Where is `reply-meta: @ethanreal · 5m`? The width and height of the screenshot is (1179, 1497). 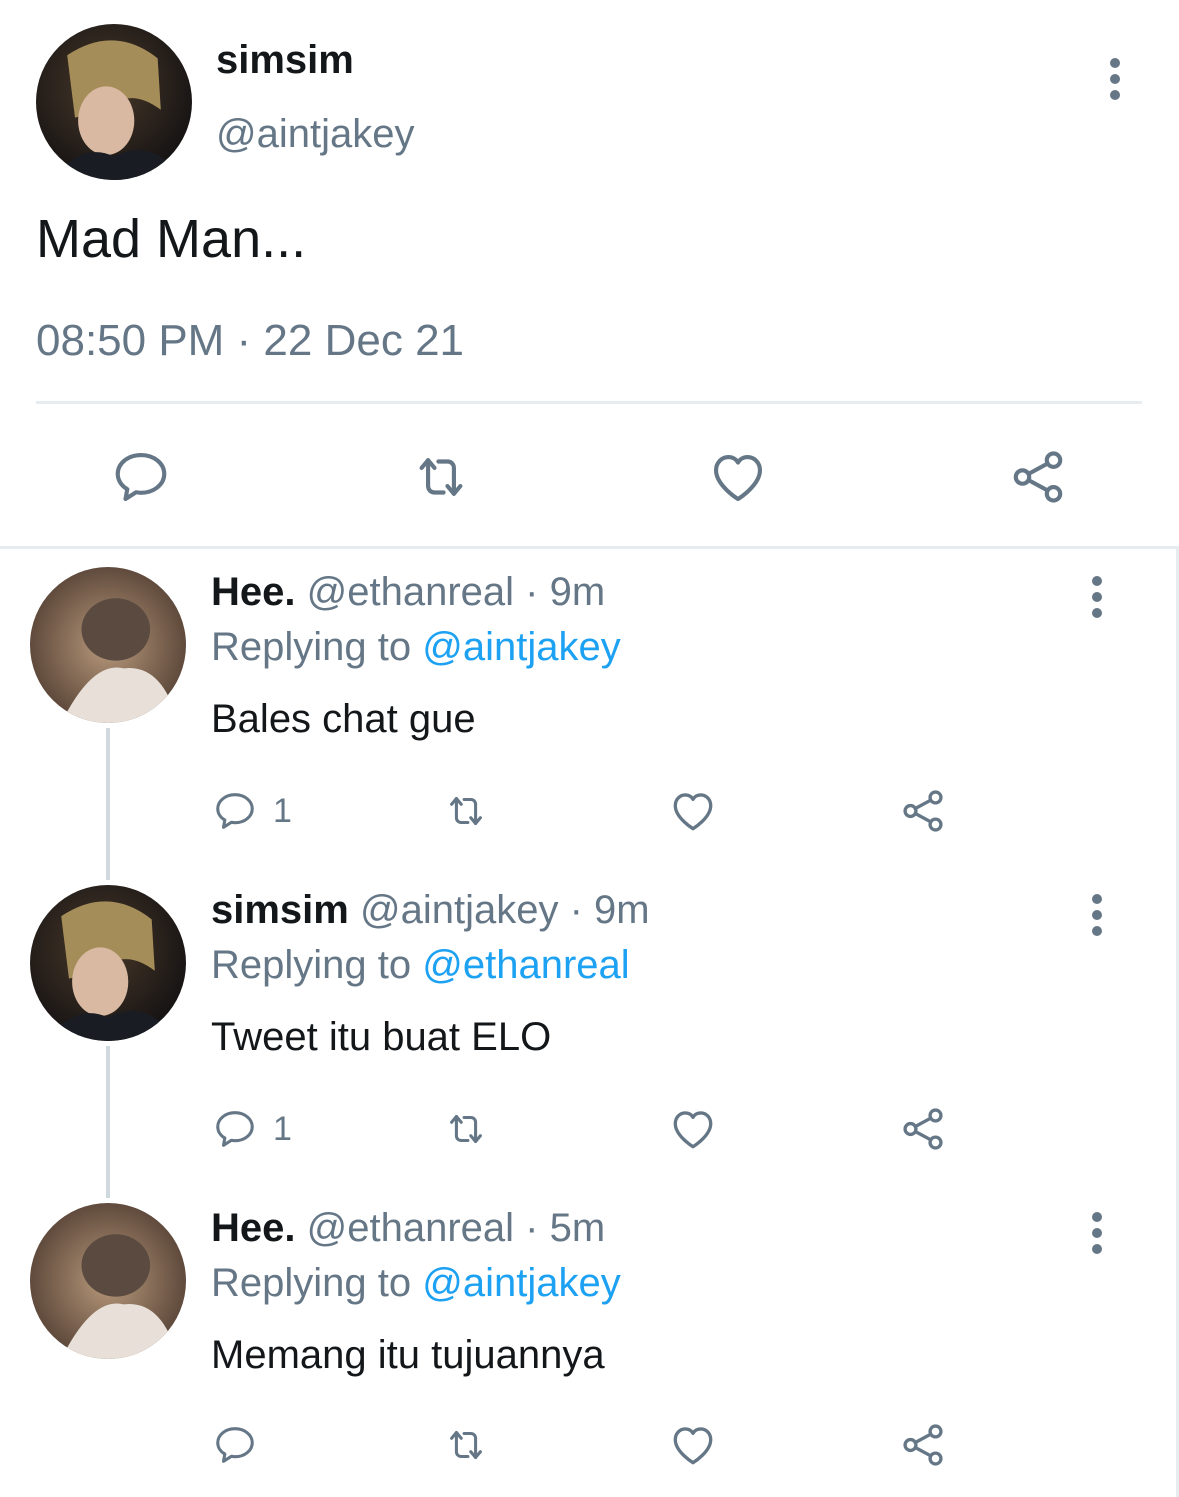
reply-meta: @ethanreal · 5m is located at coordinates (456, 1228).